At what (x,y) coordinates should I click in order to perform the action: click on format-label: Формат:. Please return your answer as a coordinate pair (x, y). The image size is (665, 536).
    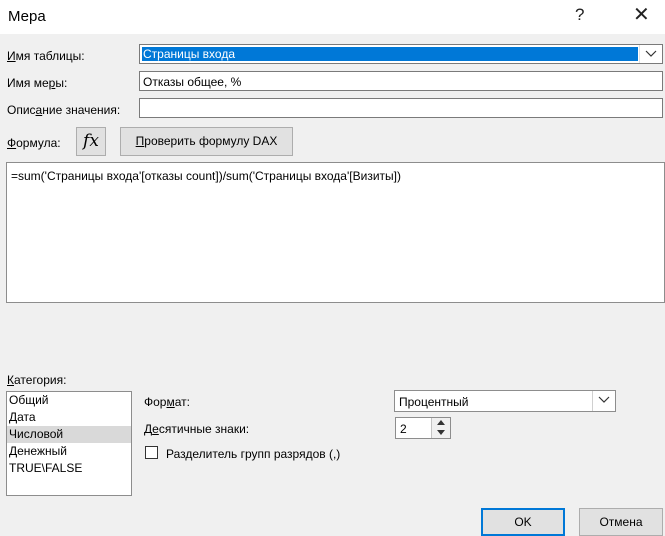
    Looking at the image, I should click on (167, 402).